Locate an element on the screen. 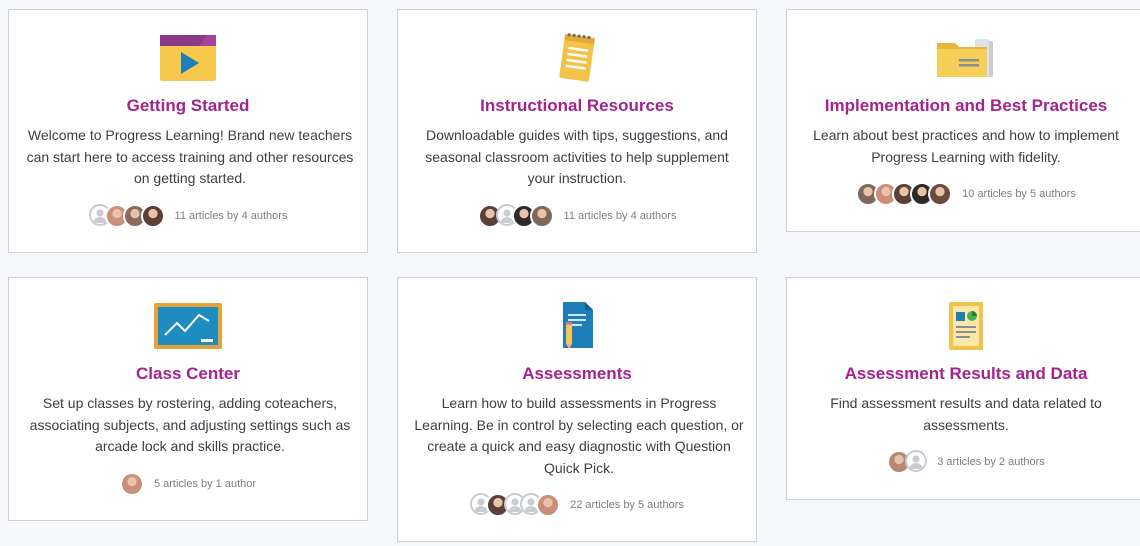 The image size is (1140, 546). folder-icon is located at coordinates (963, 58).